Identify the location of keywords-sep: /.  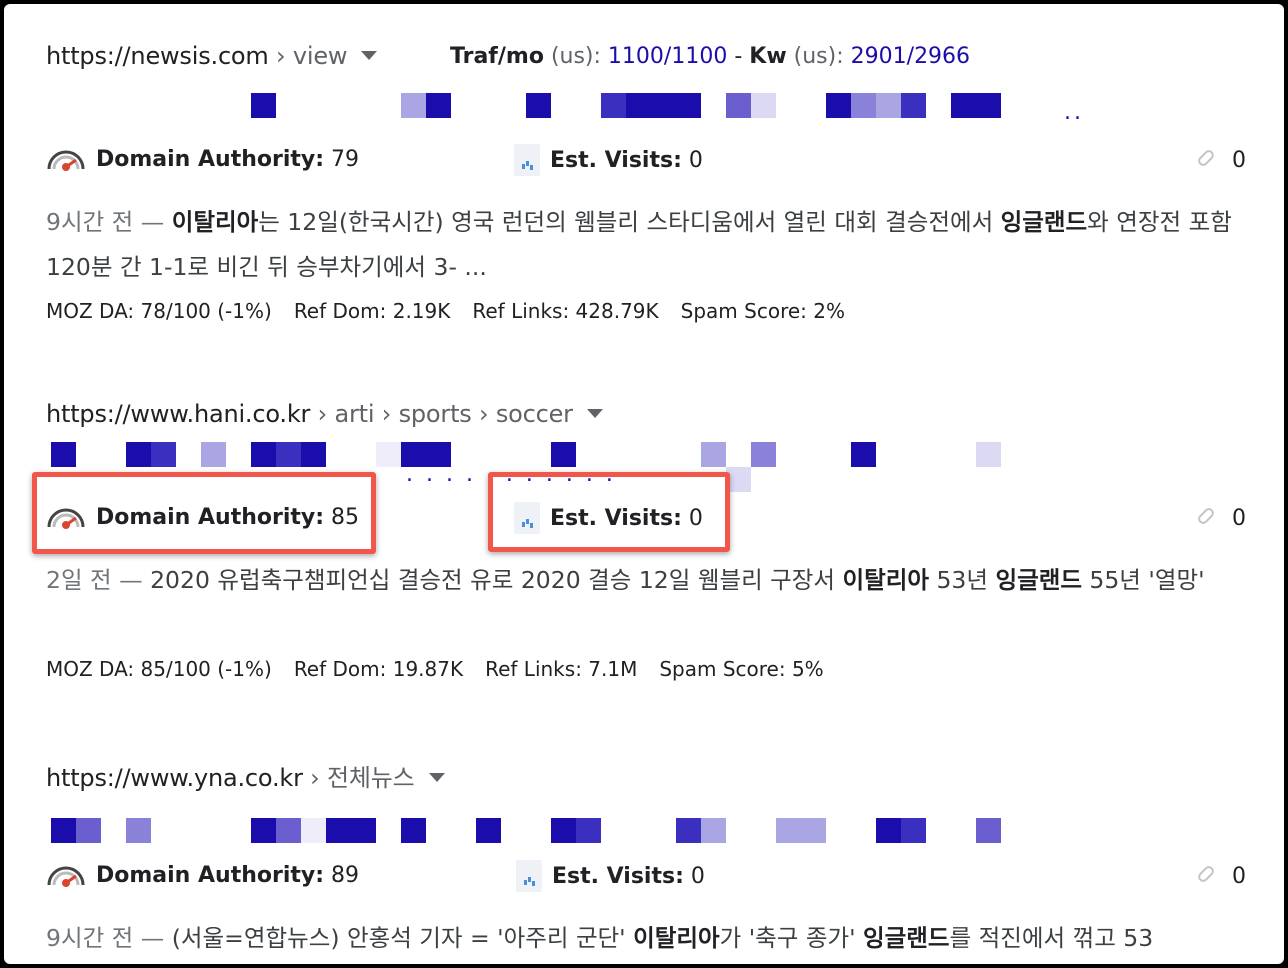
(910, 56).